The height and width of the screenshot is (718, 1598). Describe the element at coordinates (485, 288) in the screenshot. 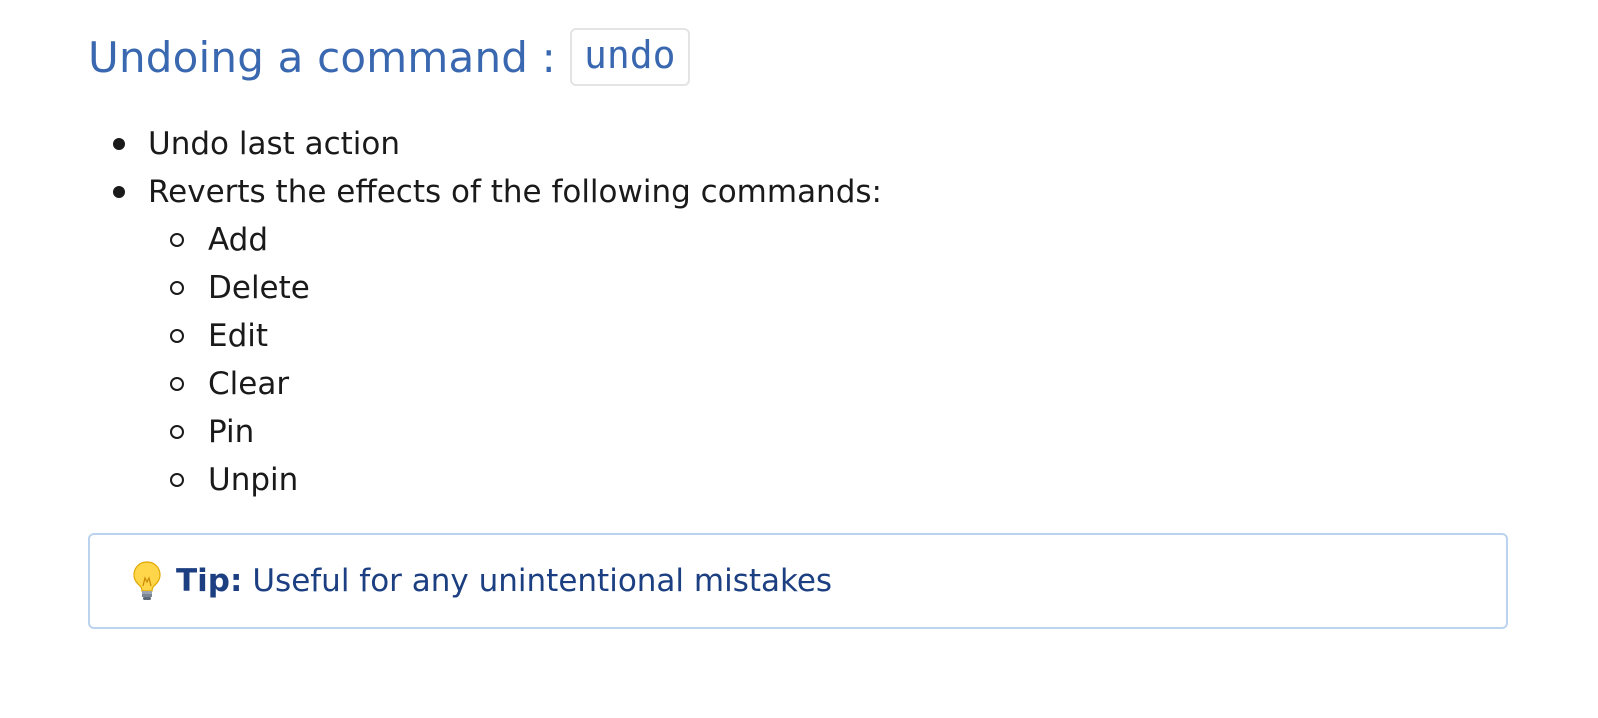

I see `sub-list-item: Delete` at that location.